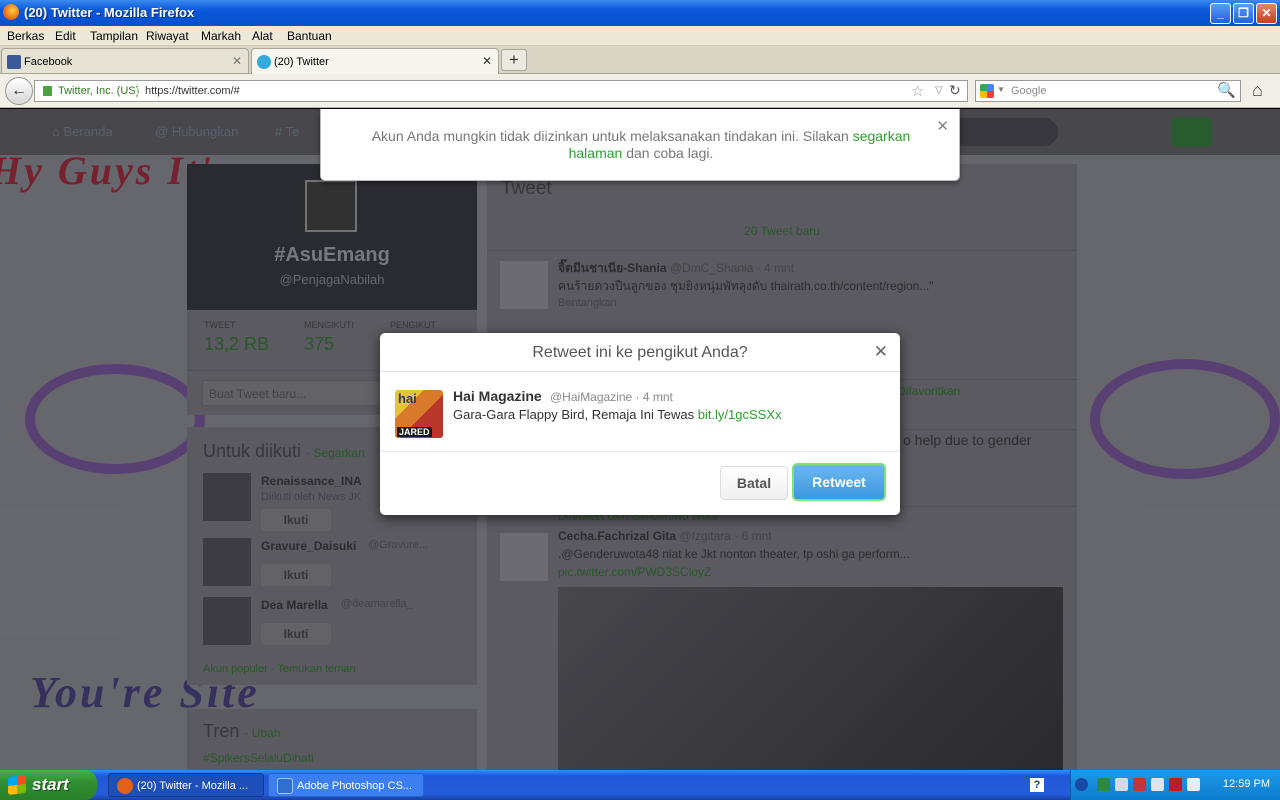  I want to click on alert-text-end: dan coba lagi., so click(668, 153).